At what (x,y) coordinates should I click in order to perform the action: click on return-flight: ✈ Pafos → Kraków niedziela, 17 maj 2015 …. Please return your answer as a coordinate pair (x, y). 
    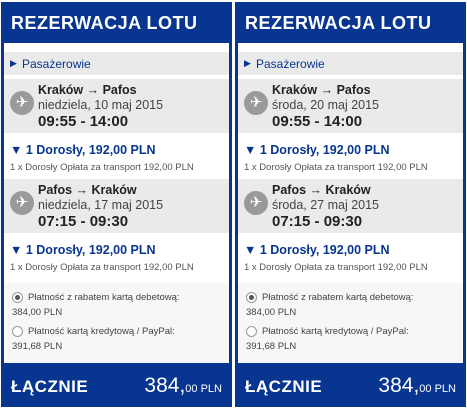
    Looking at the image, I should click on (116, 206).